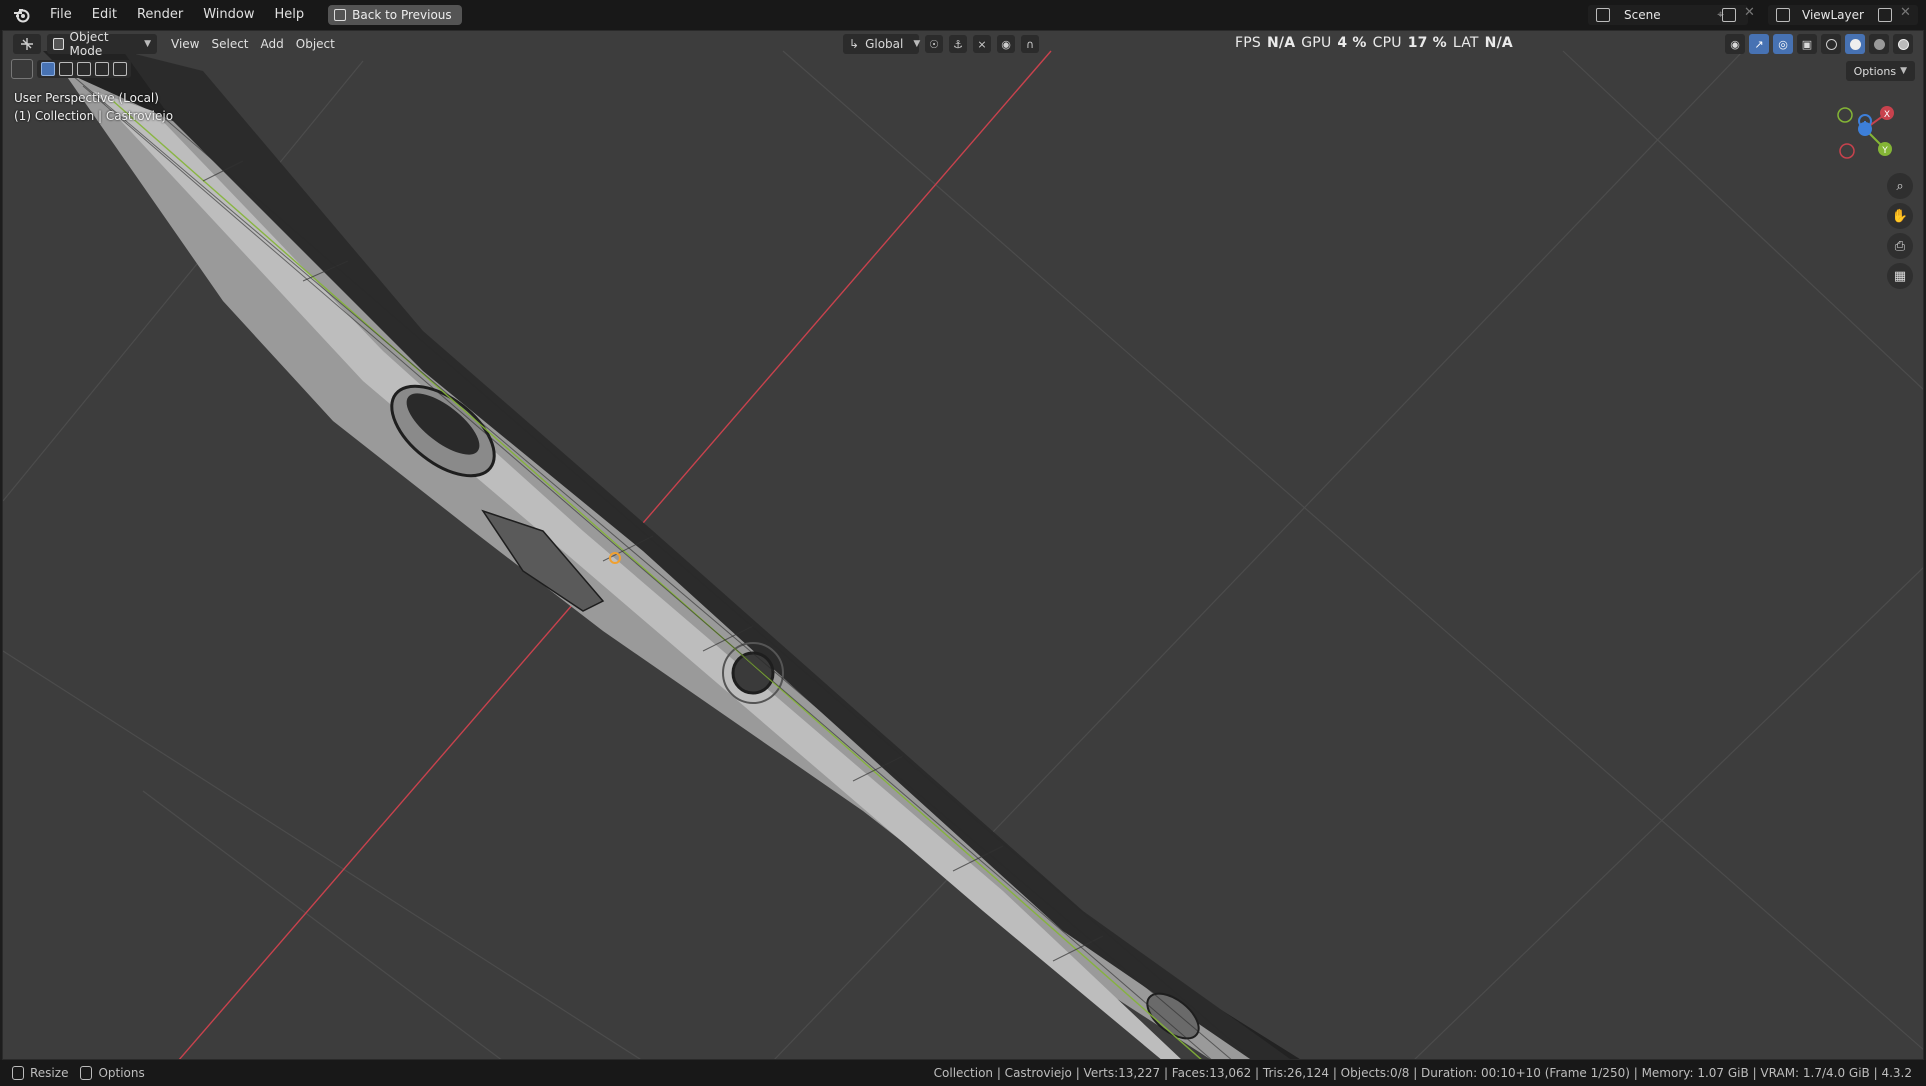 Image resolution: width=1926 pixels, height=1086 pixels. I want to click on gpu-label: GPU, so click(1316, 43).